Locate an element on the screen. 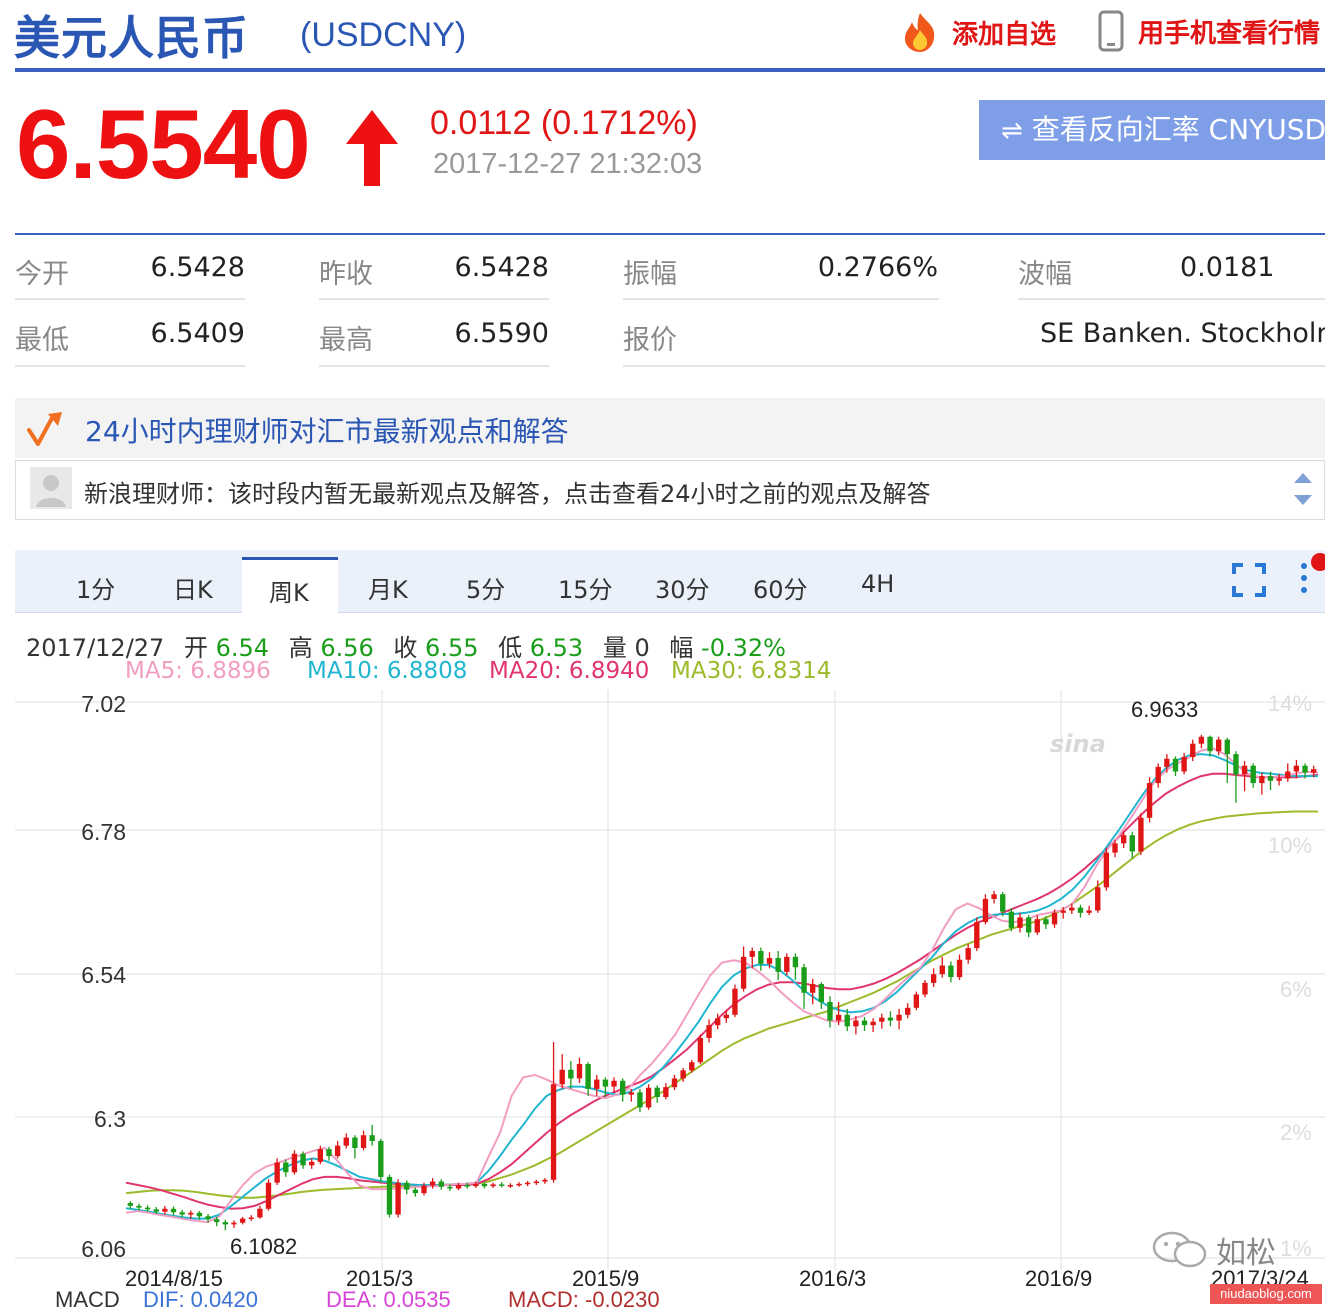 The image size is (1325, 1313). advisor-title: 24小时内理财师对汇市最新观点和解答 is located at coordinates (327, 430).